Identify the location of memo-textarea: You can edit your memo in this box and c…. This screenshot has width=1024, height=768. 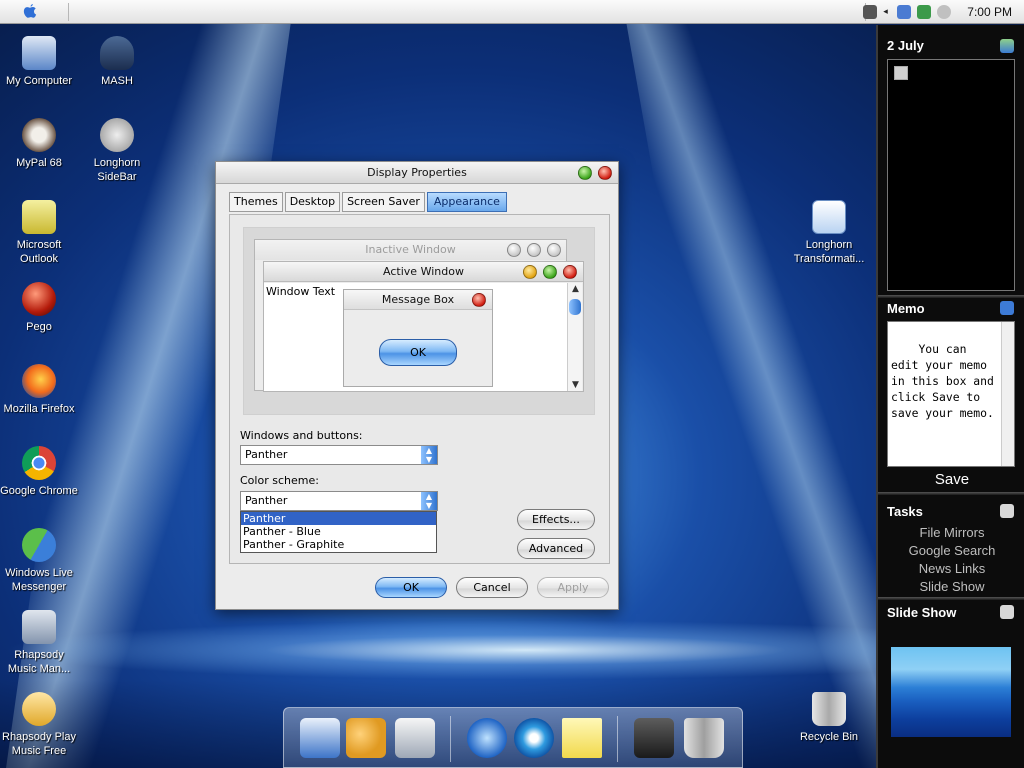
(951, 394).